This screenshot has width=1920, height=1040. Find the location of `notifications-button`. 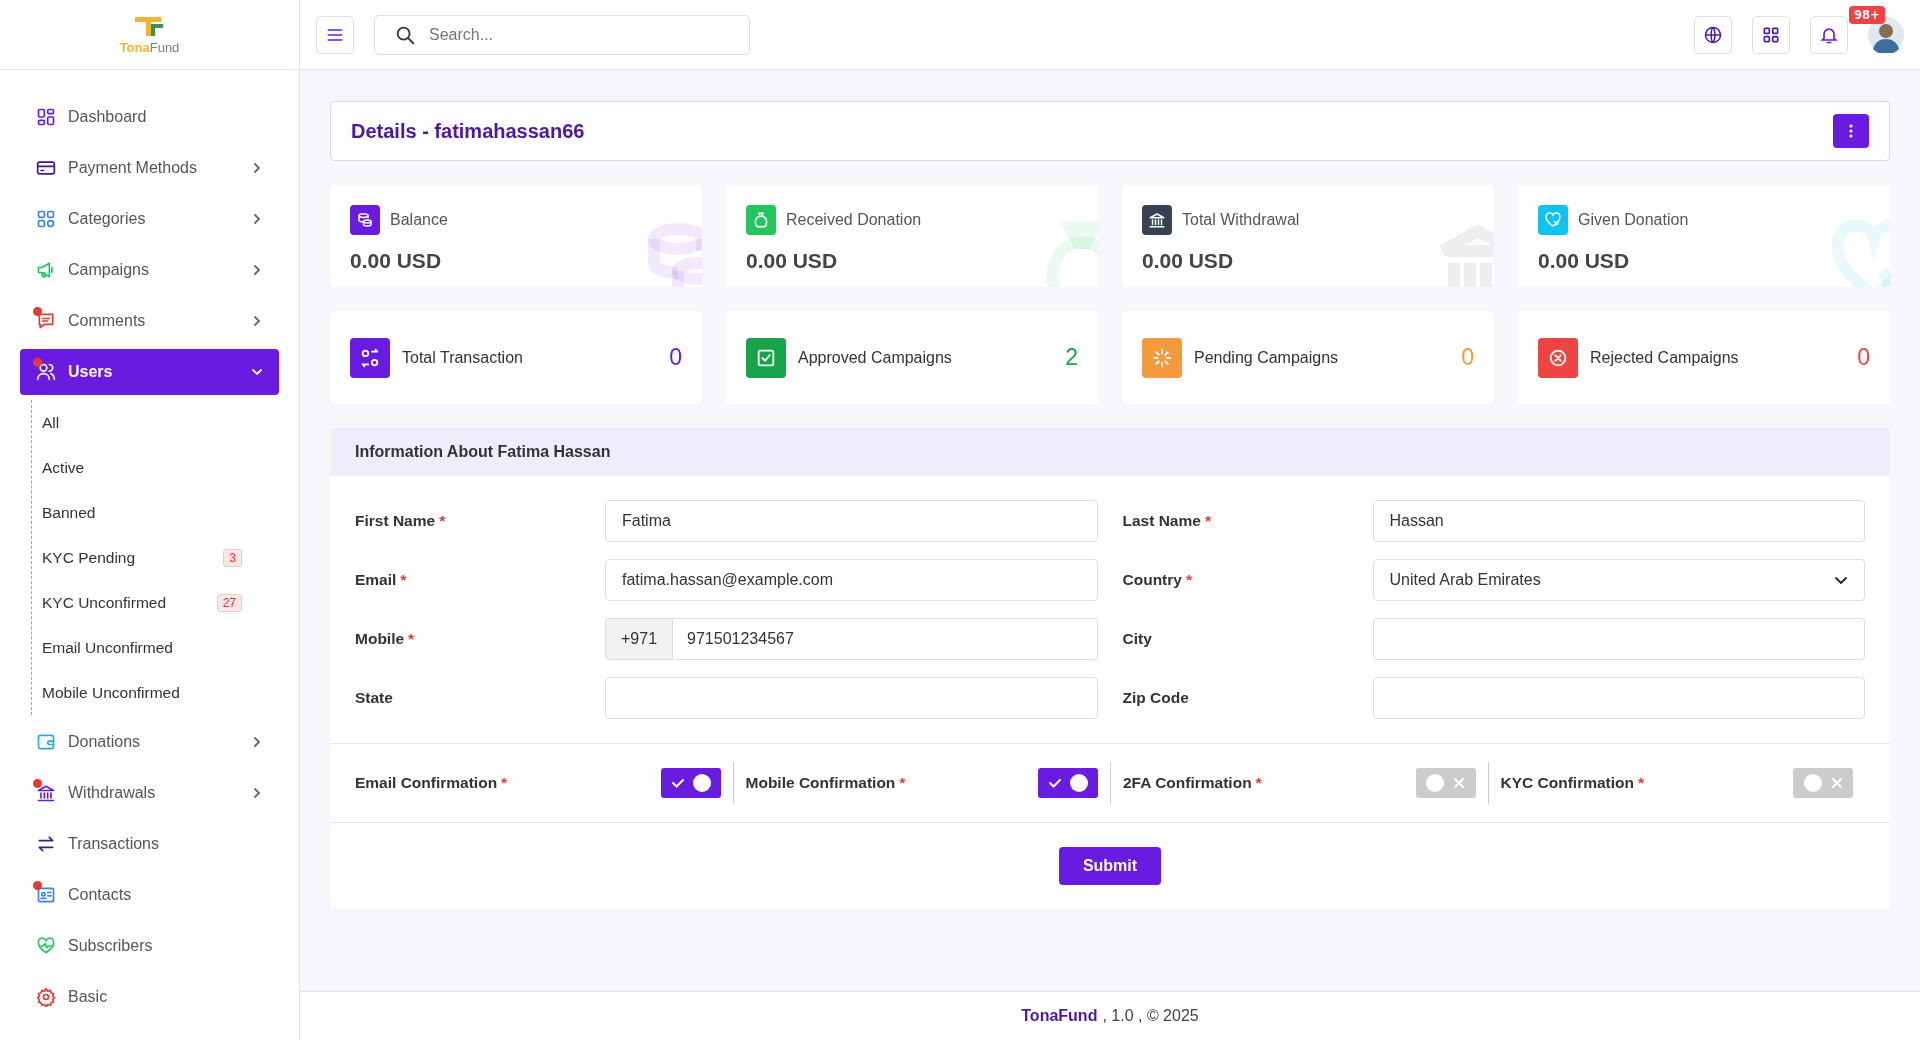

notifications-button is located at coordinates (1829, 34).